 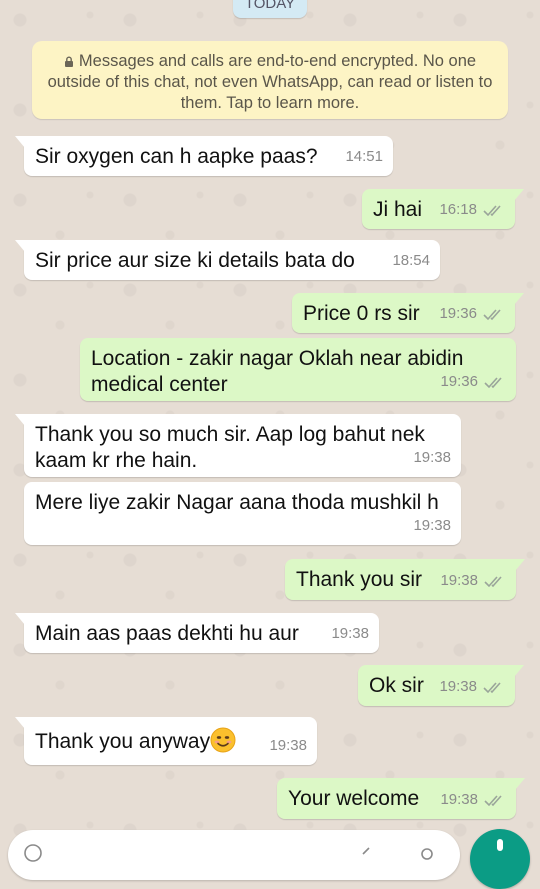 I want to click on message-text: Main aas paas dekhti hu aur, so click(x=167, y=633).